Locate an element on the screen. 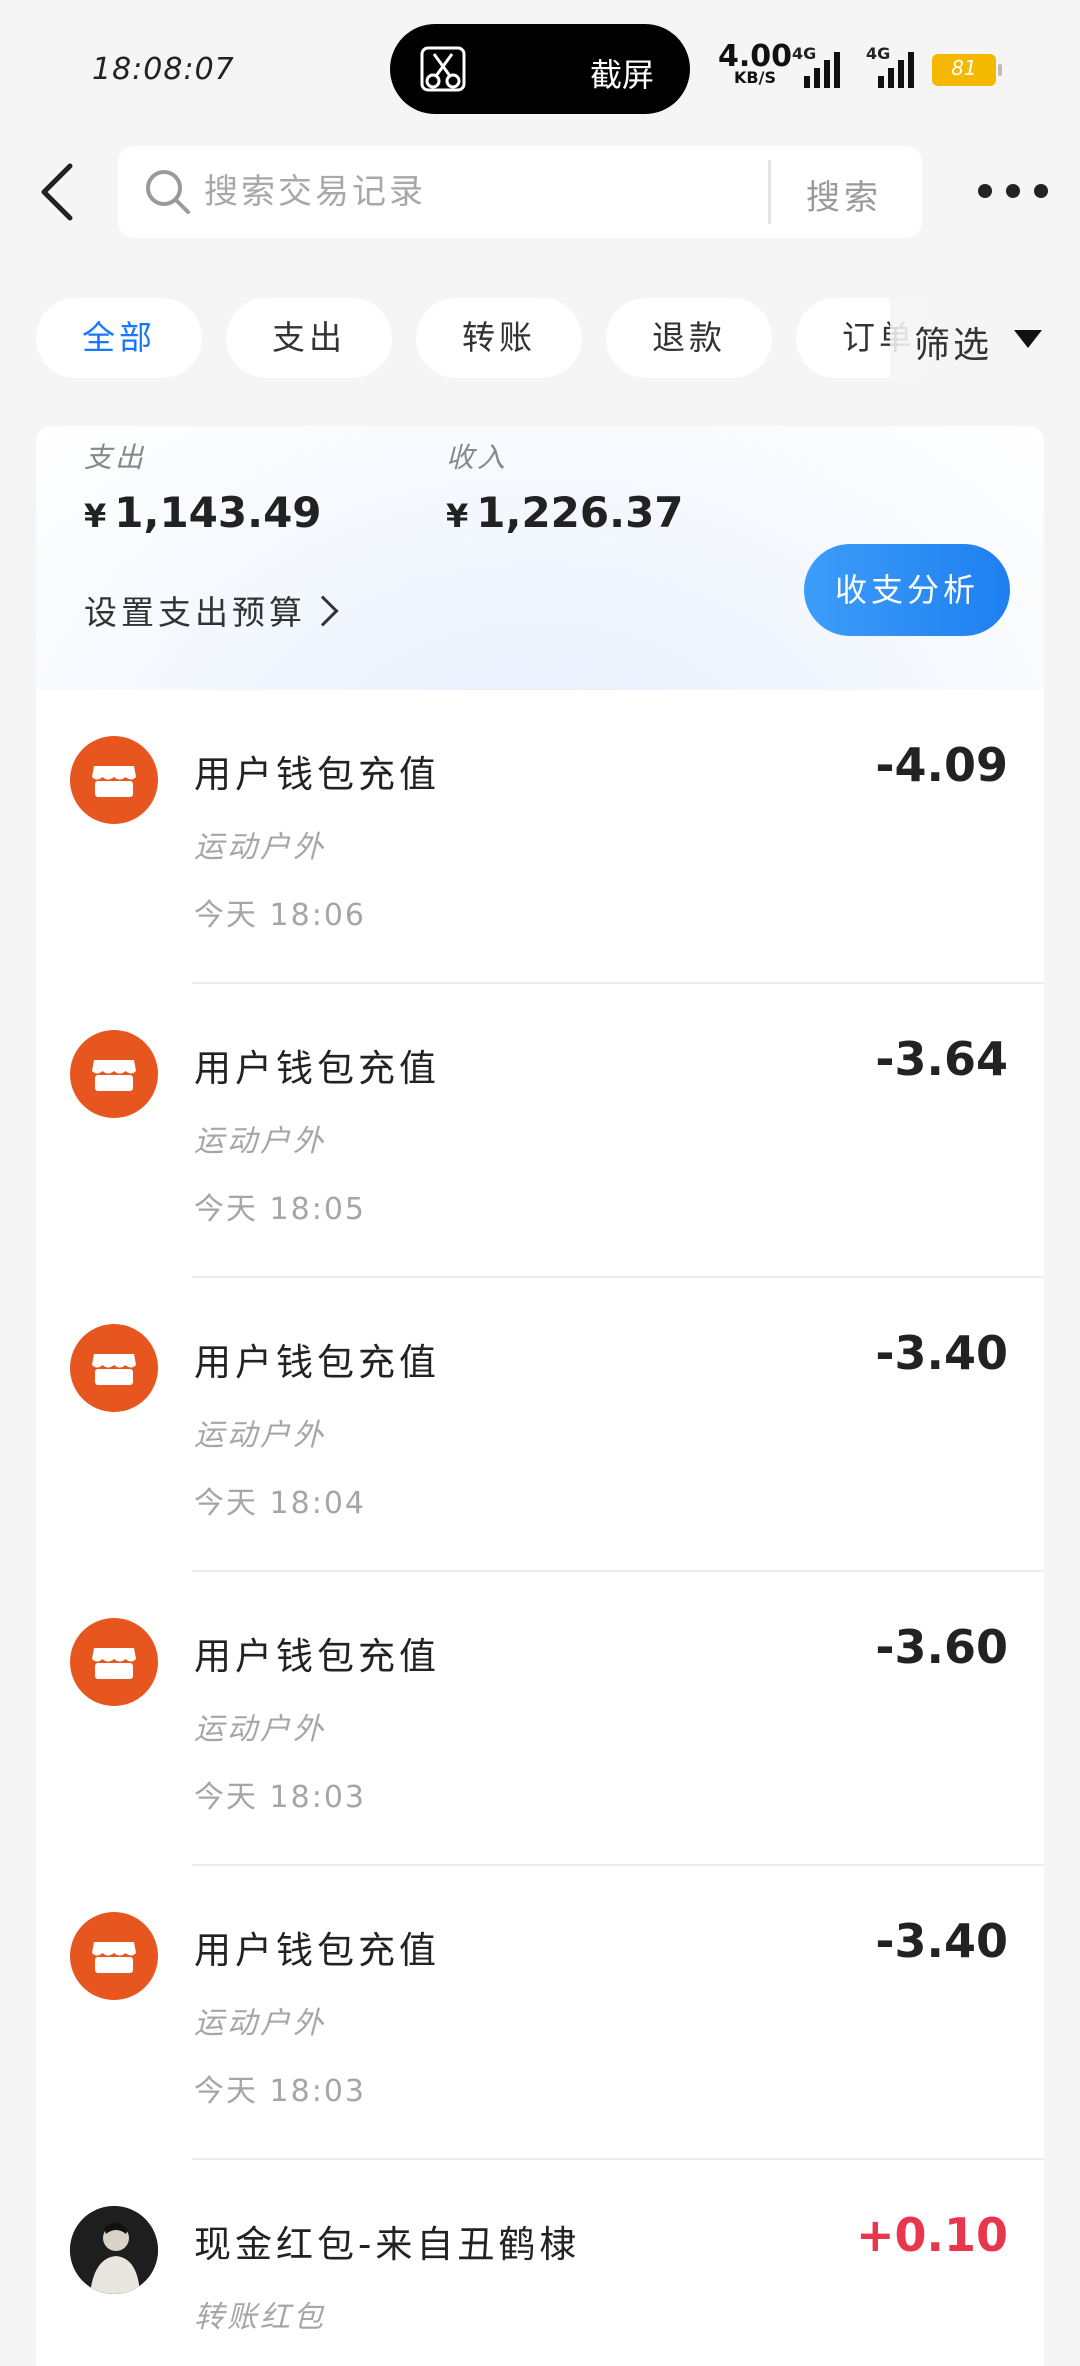  income-amount: 1,226.37 is located at coordinates (580, 512).